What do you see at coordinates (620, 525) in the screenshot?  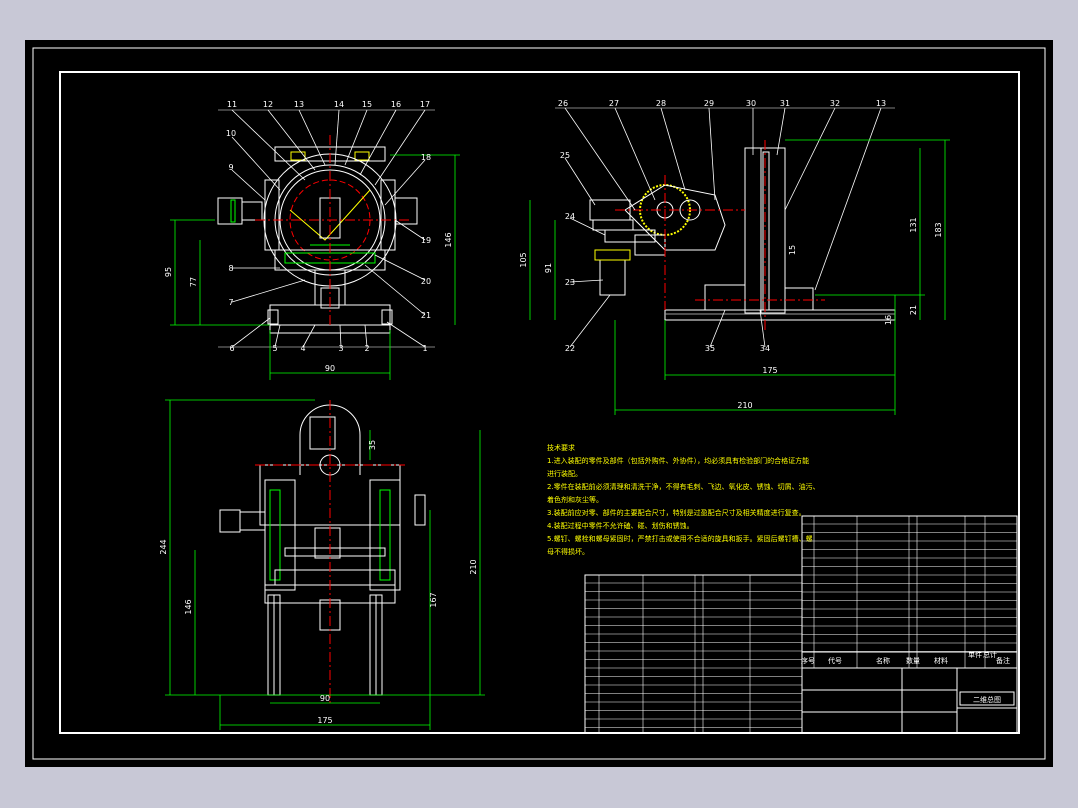 I see `notes-line: 4.装配过程中零件不允许磕、碰、划伤和锈蚀。` at bounding box center [620, 525].